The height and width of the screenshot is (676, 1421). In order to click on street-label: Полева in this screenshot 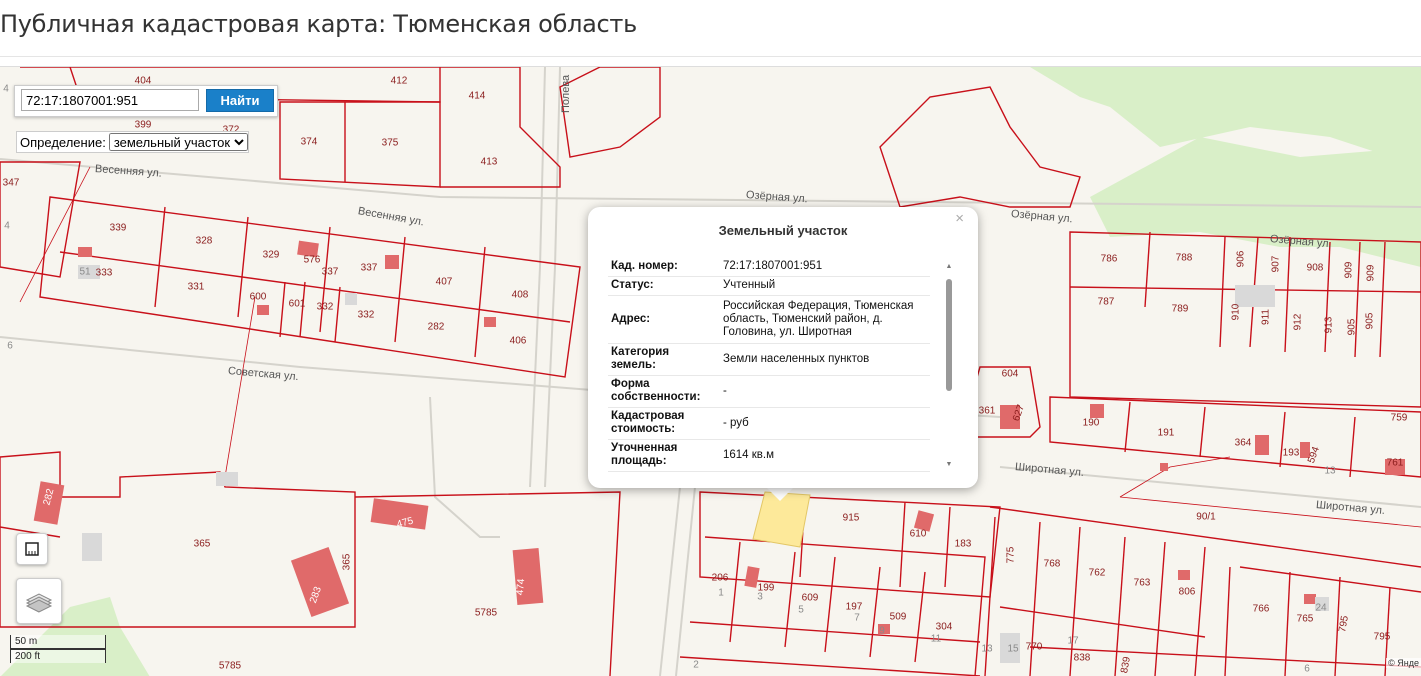, I will do `click(566, 93)`.